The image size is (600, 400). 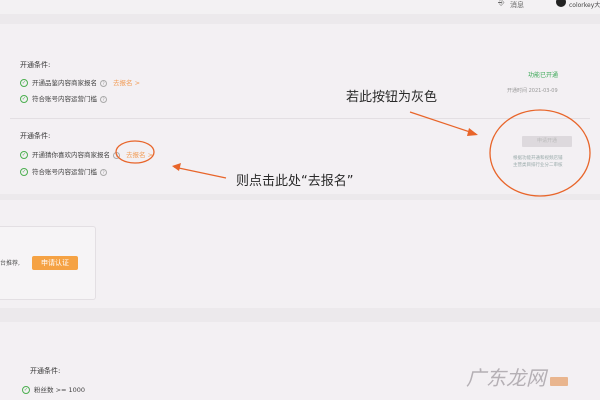 I want to click on annotation-gray-button: 若此按钮为灰色, so click(x=392, y=97).